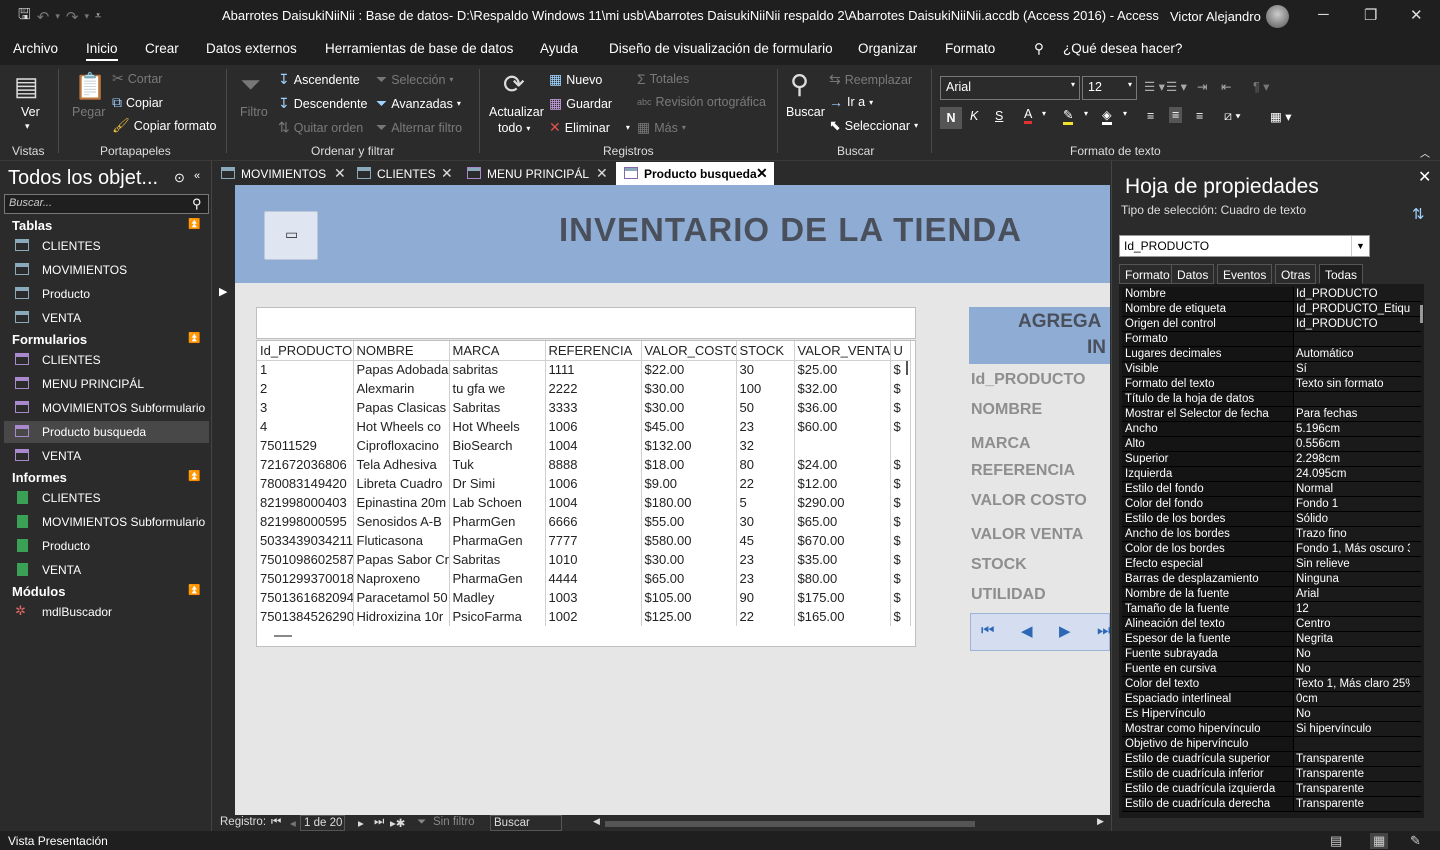 This screenshot has height=850, width=1440. What do you see at coordinates (454, 822) in the screenshot?
I see `filter-status: Sin filtro` at bounding box center [454, 822].